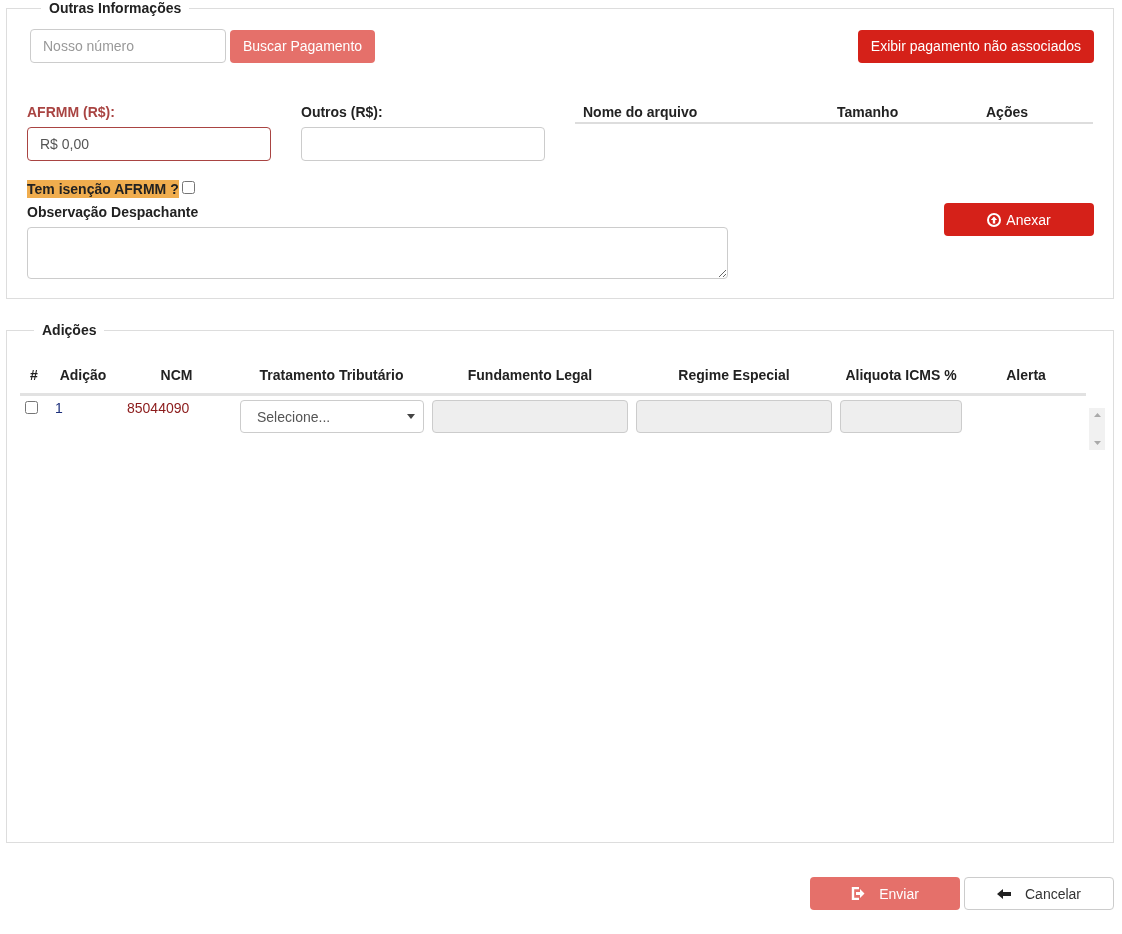 The height and width of the screenshot is (934, 1122). Describe the element at coordinates (1039, 893) in the screenshot. I see `cancel-button: Cancelar` at that location.